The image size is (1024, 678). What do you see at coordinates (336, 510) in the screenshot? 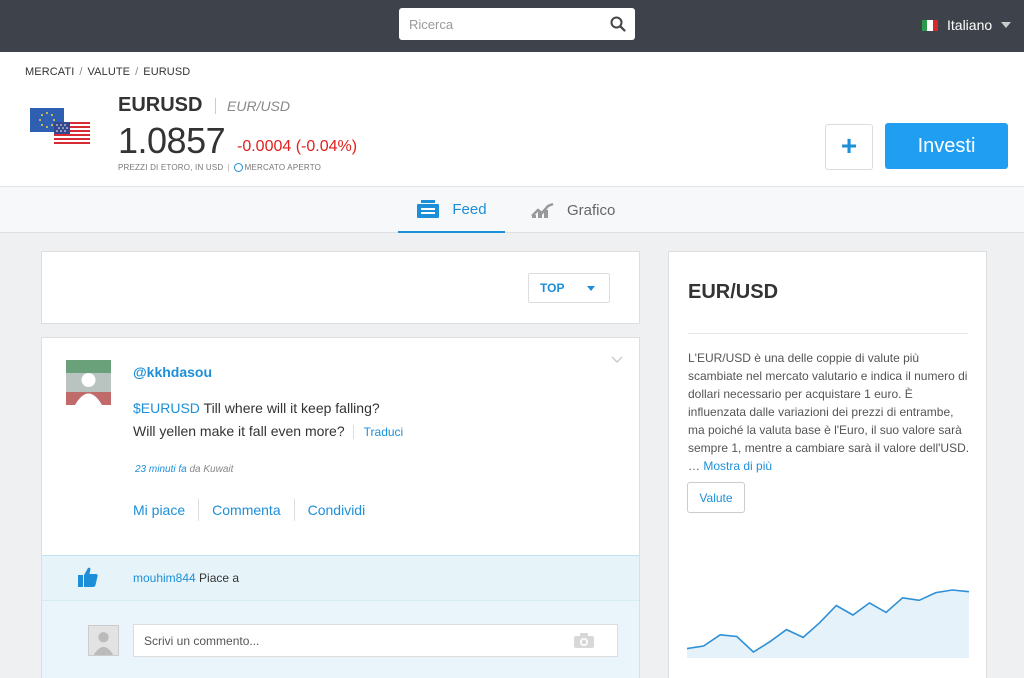
I see `share-button: Condividi` at bounding box center [336, 510].